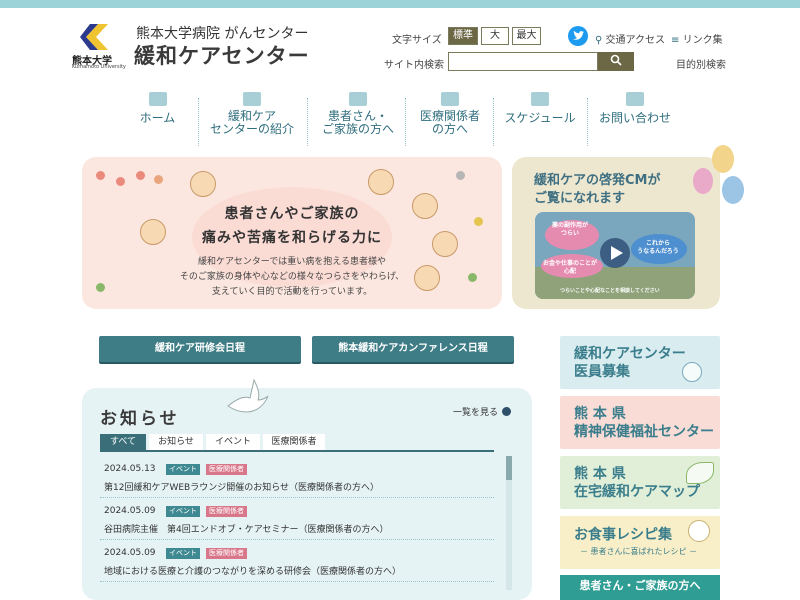 This screenshot has width=800, height=600. Describe the element at coordinates (578, 36) in the screenshot. I see `twitter-icon` at that location.